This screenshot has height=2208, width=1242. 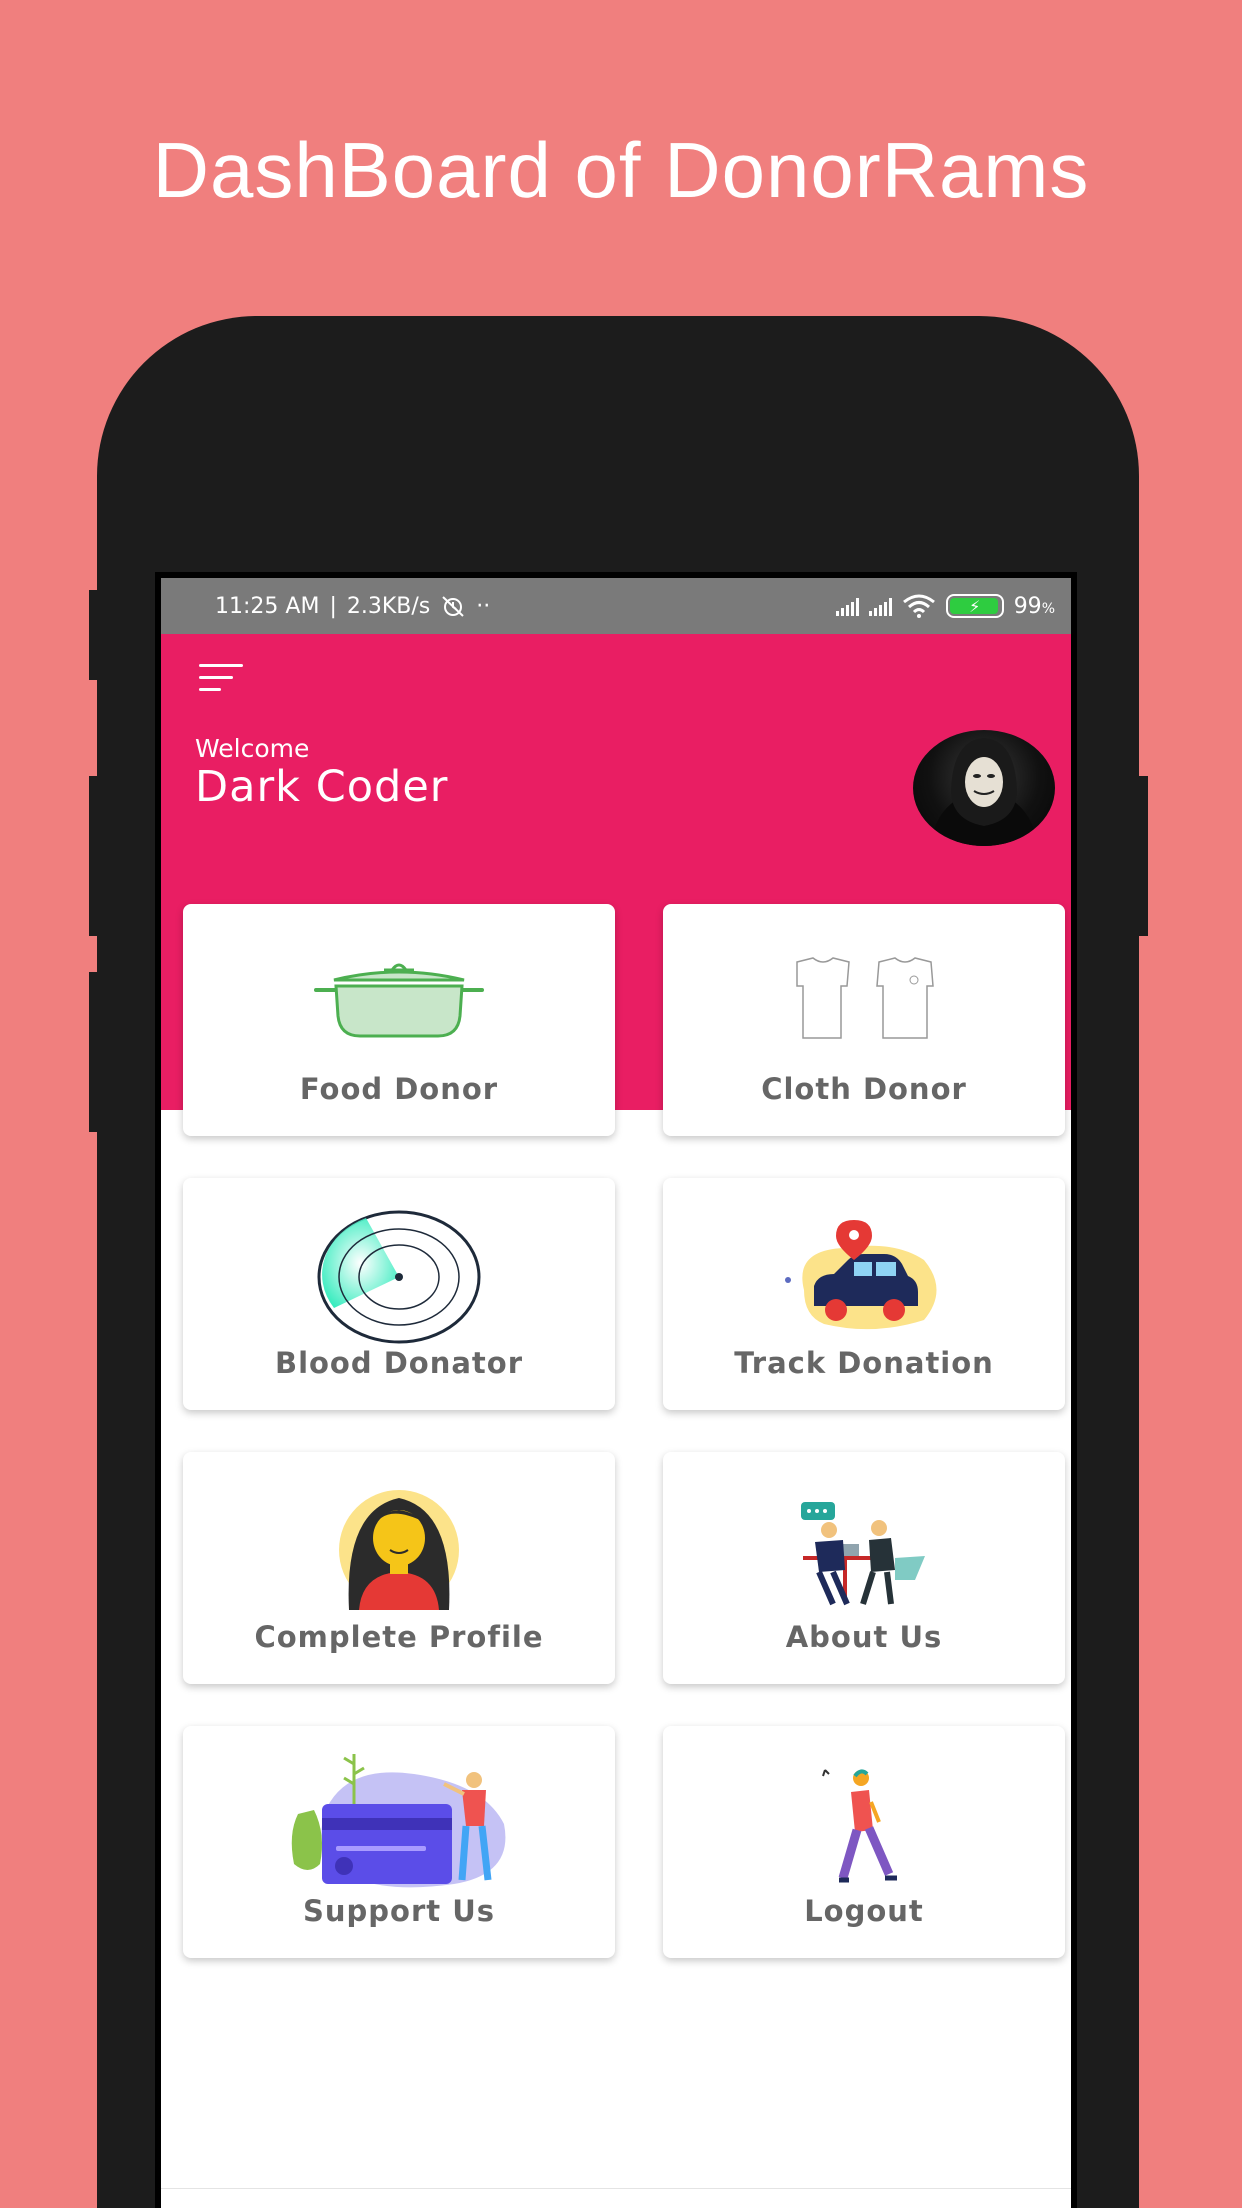 What do you see at coordinates (918, 606) in the screenshot?
I see `wifi-icon` at bounding box center [918, 606].